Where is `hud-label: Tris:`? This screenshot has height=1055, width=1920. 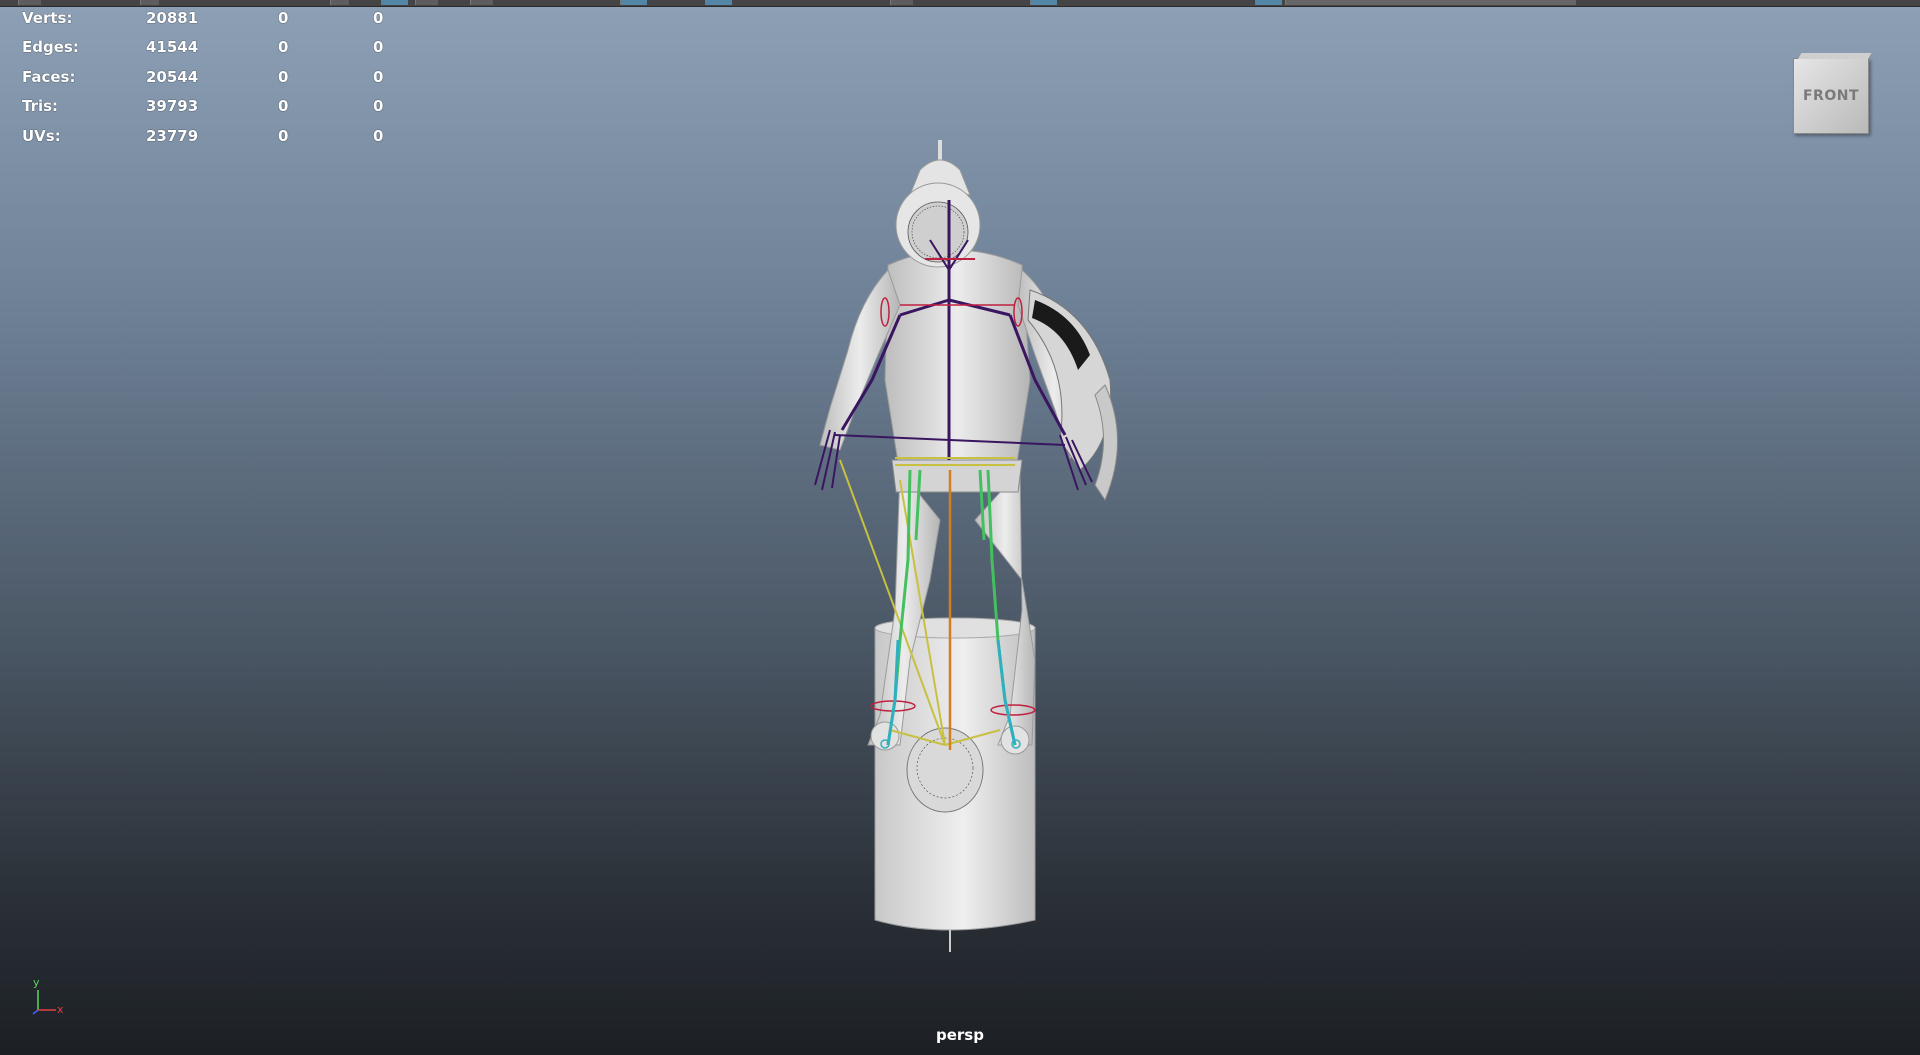
hud-label: Tris: is located at coordinates (40, 106).